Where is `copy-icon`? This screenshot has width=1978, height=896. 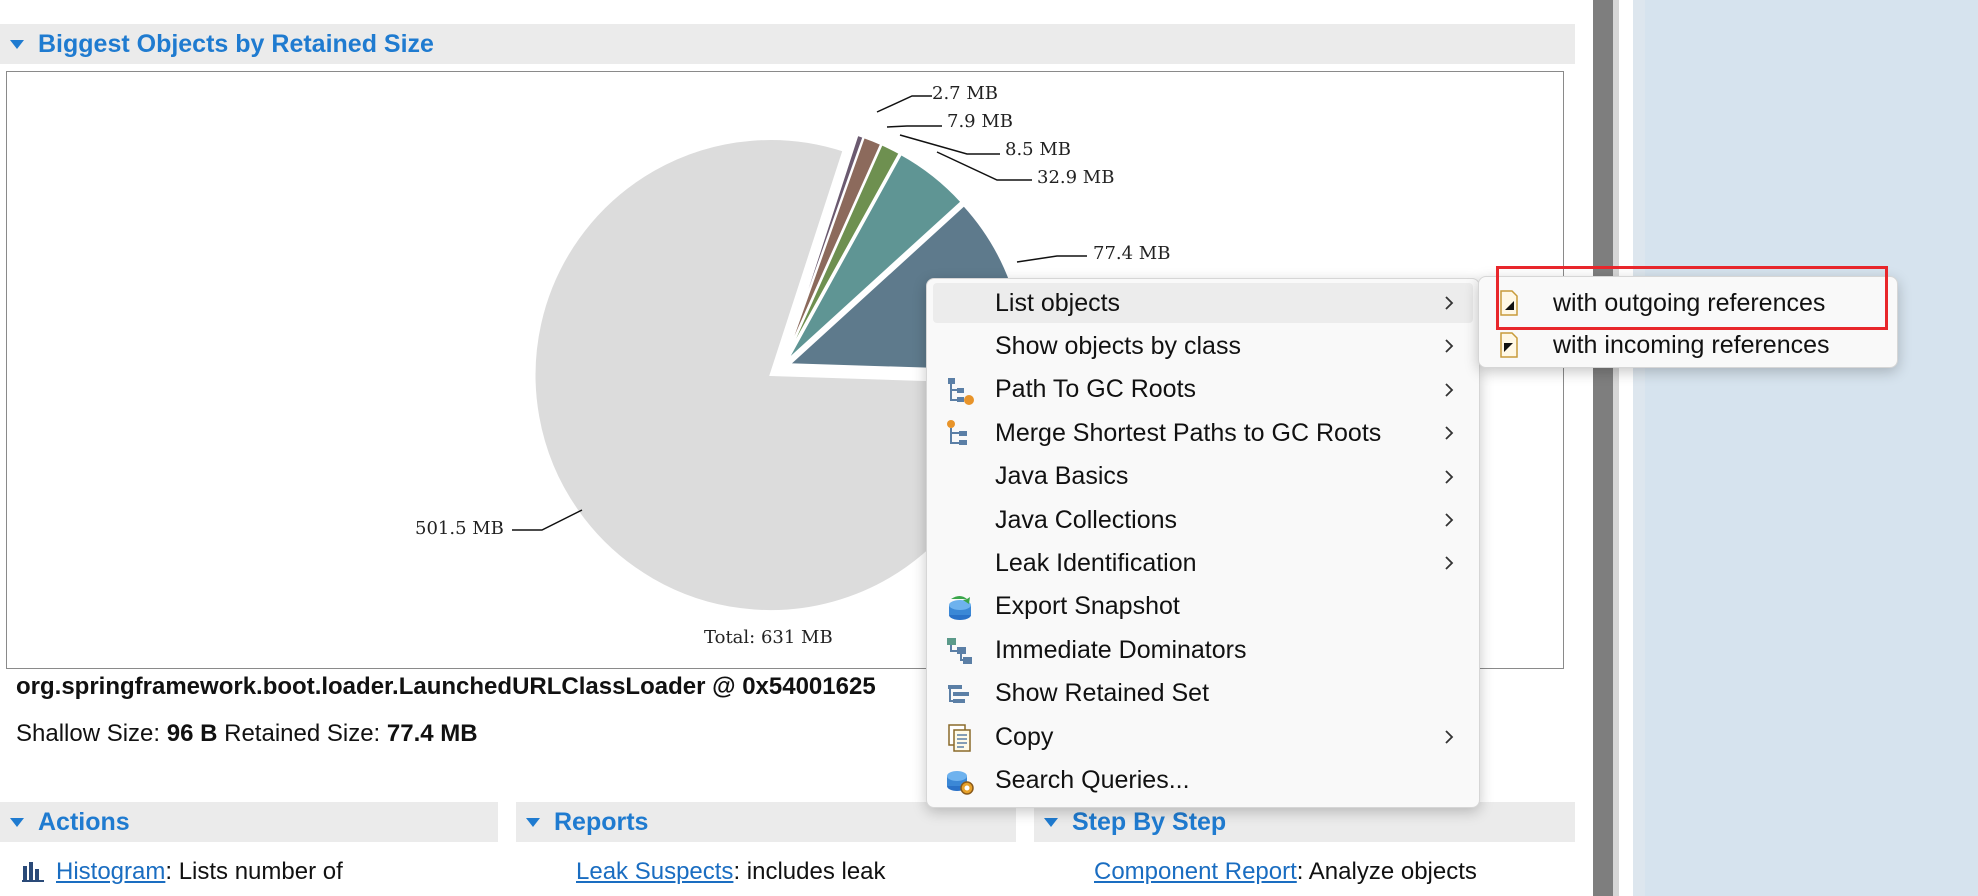 copy-icon is located at coordinates (960, 738).